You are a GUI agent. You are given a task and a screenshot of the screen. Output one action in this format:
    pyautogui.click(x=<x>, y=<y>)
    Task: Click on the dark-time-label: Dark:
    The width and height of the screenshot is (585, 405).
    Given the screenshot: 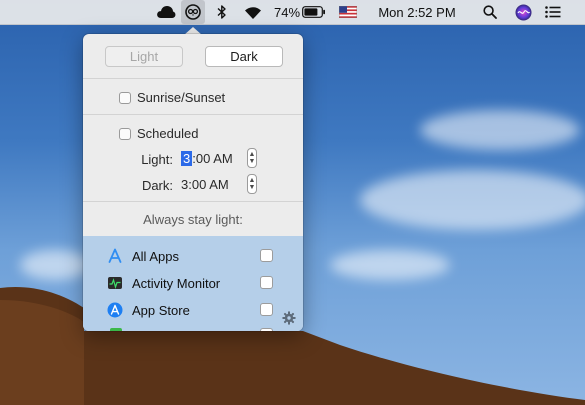 What is the action you would take?
    pyautogui.click(x=157, y=185)
    